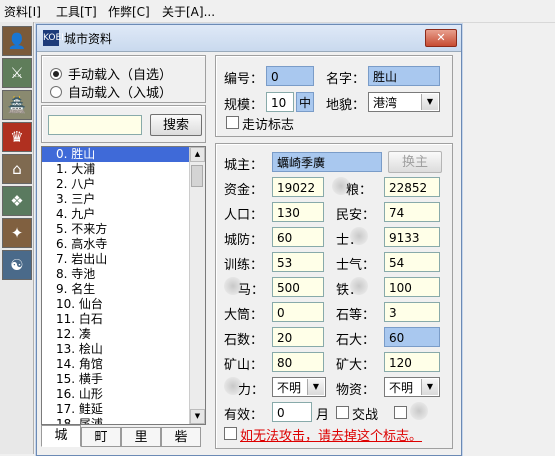 Image resolution: width=555 pixels, height=456 pixels. What do you see at coordinates (298, 187) in the screenshot?
I see `funds-field: 19022` at bounding box center [298, 187].